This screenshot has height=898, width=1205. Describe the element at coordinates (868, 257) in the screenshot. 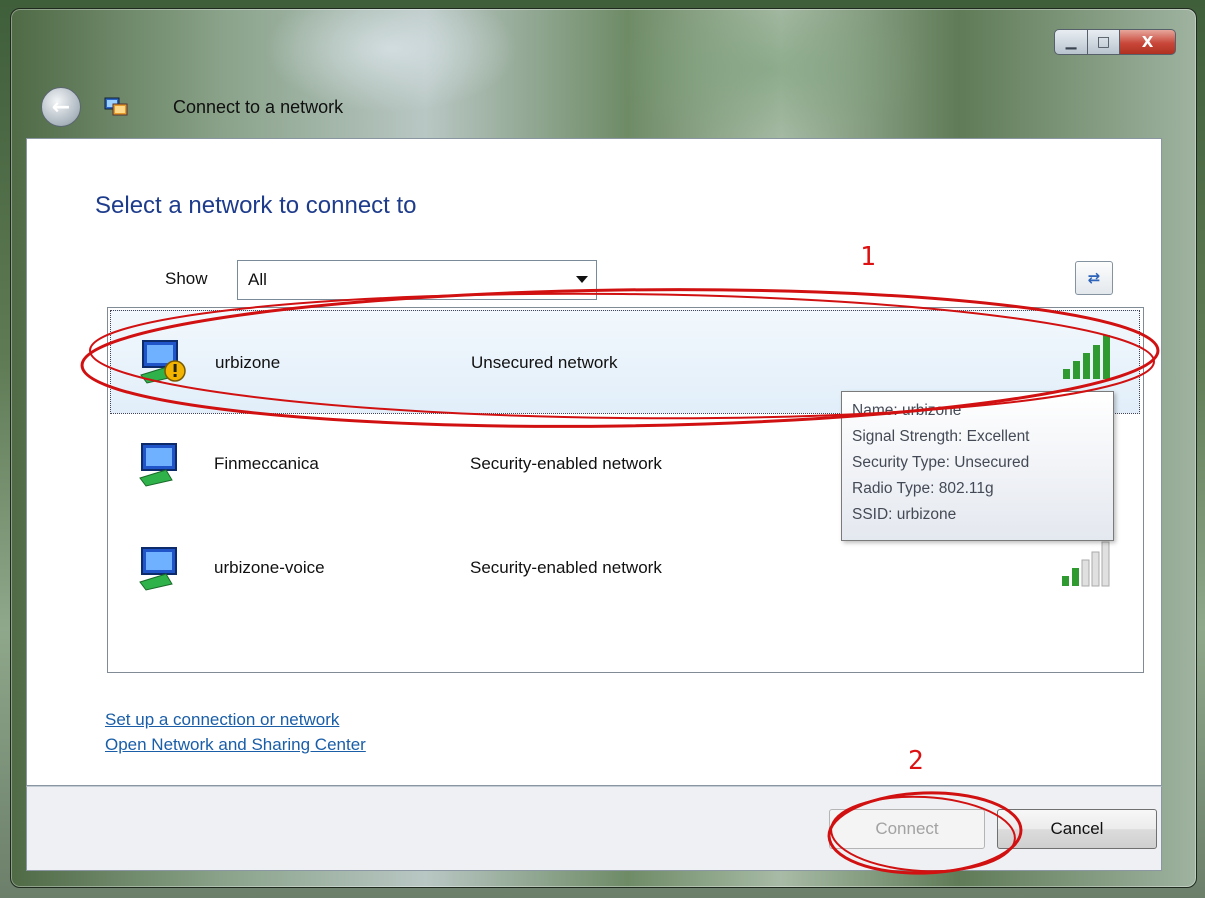

I see `annotation-number-1: 1` at that location.